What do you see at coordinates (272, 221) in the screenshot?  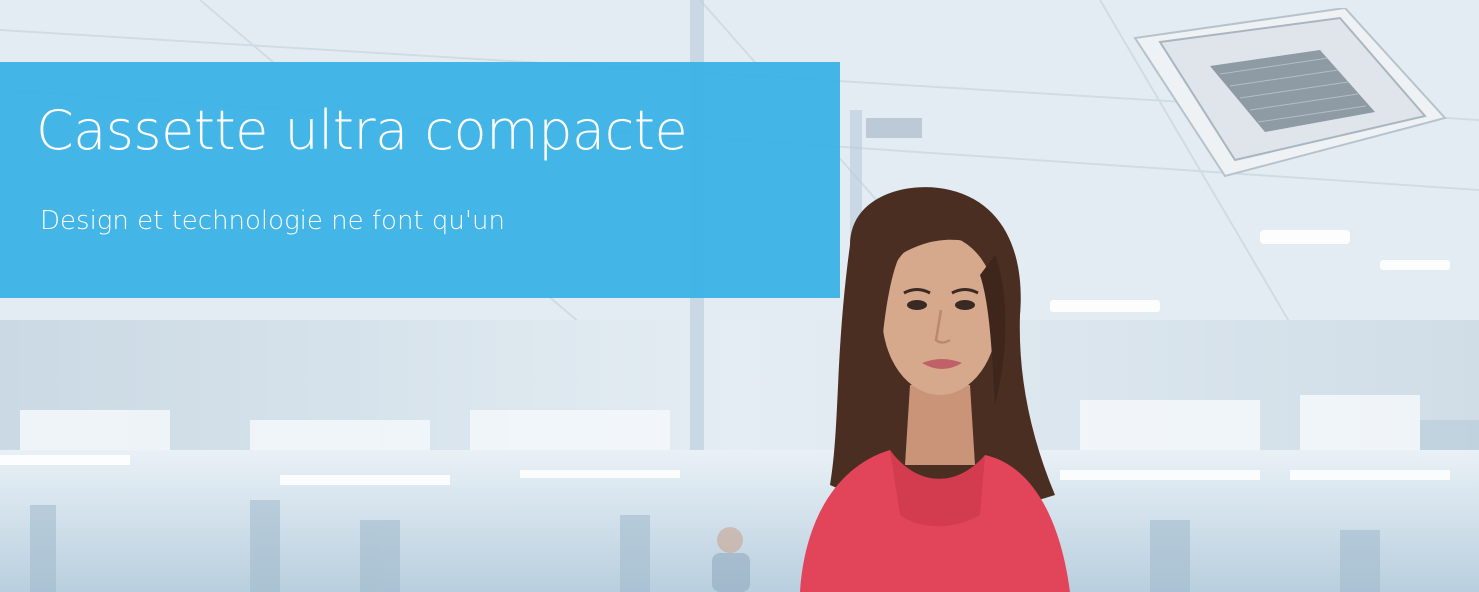 I see `banner-subtitle: Design et technologie ne font qu'un` at bounding box center [272, 221].